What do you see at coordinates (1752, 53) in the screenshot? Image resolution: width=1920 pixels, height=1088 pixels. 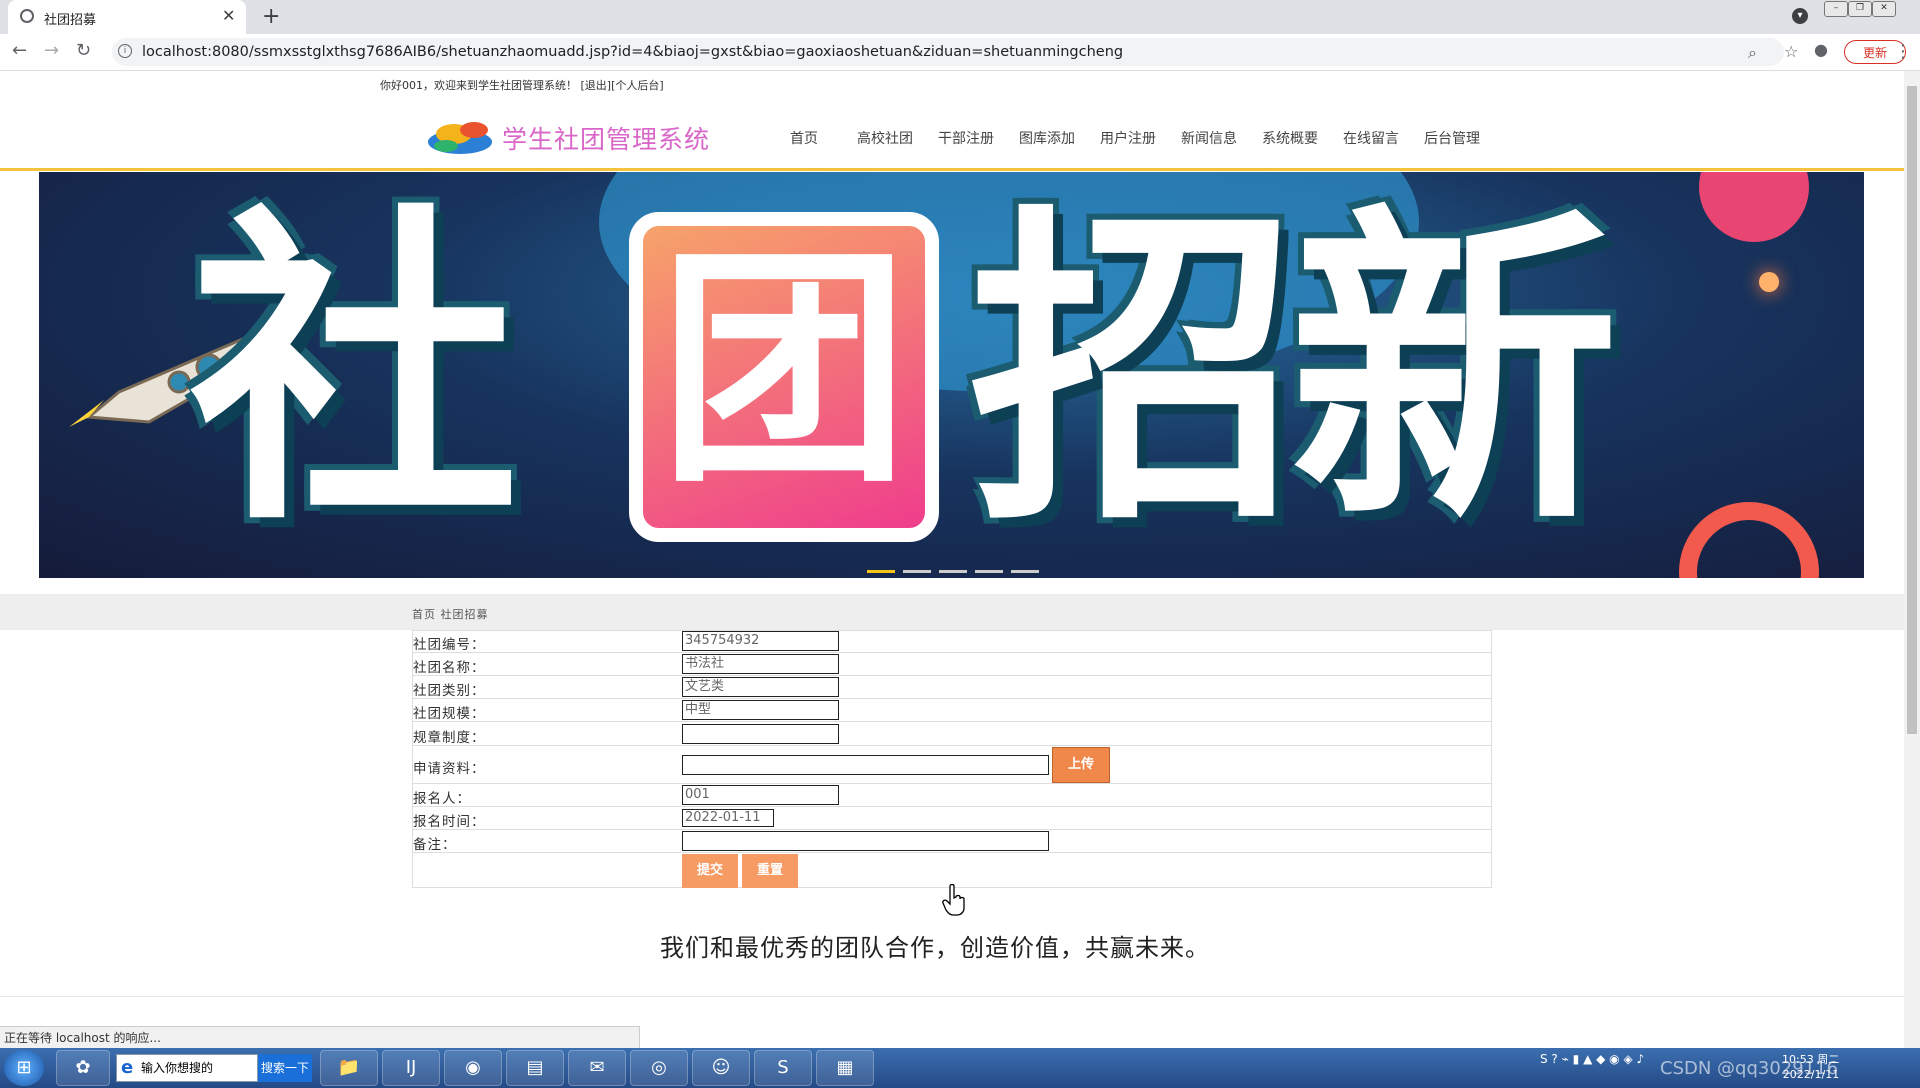 I see `zoom-icon: ⌕` at bounding box center [1752, 53].